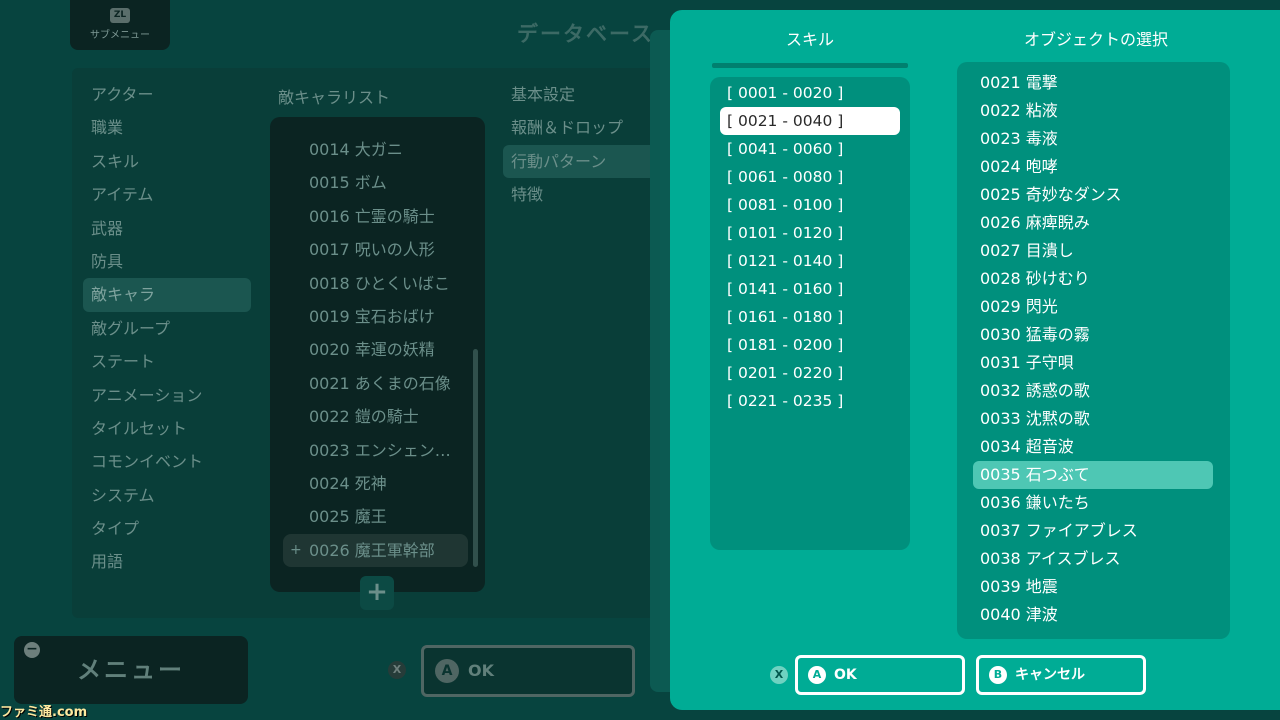 This screenshot has width=1280, height=720. I want to click on skill-range-item: [ 0201 - 0220 ], so click(810, 373).